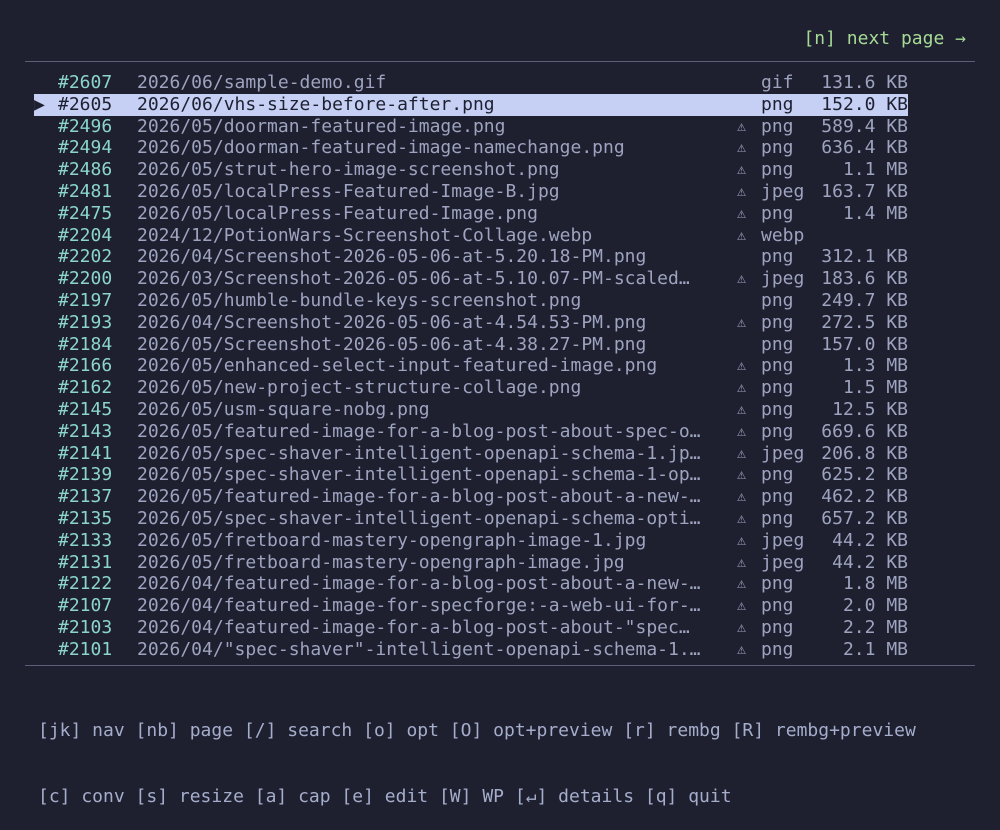 Image resolution: width=1000 pixels, height=830 pixels. Describe the element at coordinates (471, 83) in the screenshot. I see `file-row: #2607 2026/06/sample-demo.gif gif 131.6 KB` at that location.